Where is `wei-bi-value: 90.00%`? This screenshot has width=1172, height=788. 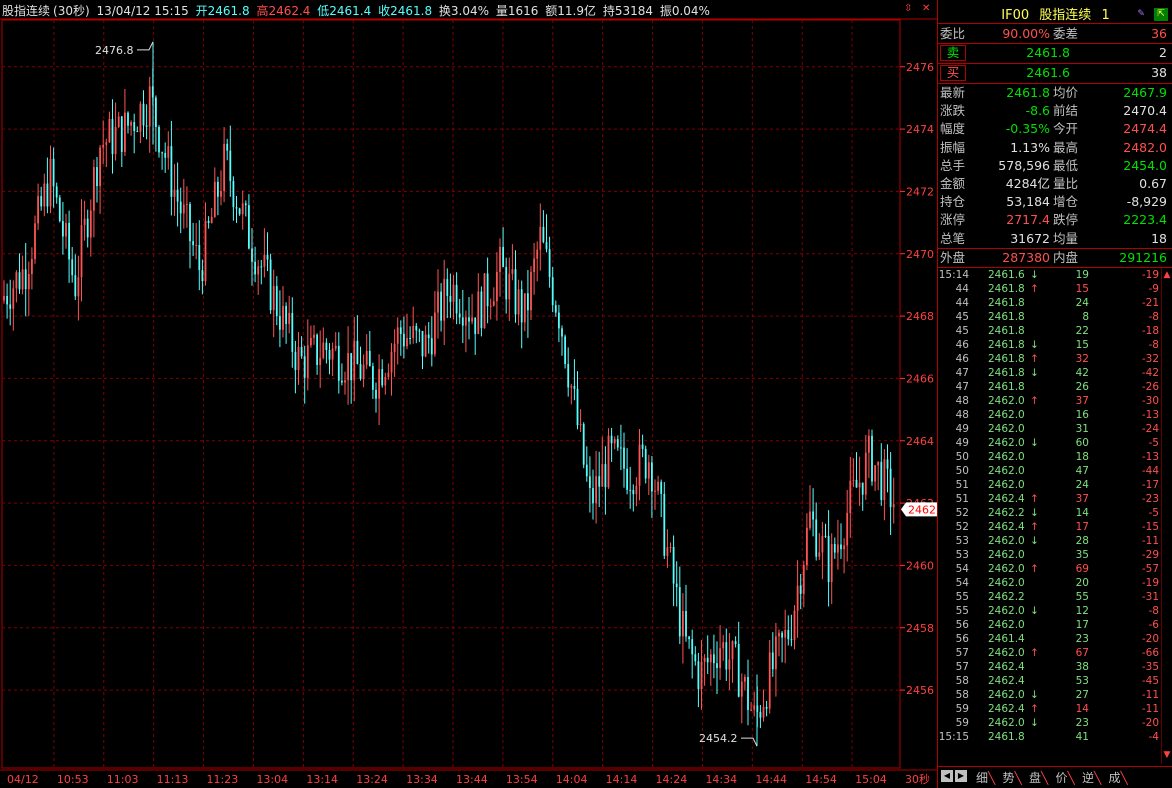
wei-bi-value: 90.00% is located at coordinates (1026, 33).